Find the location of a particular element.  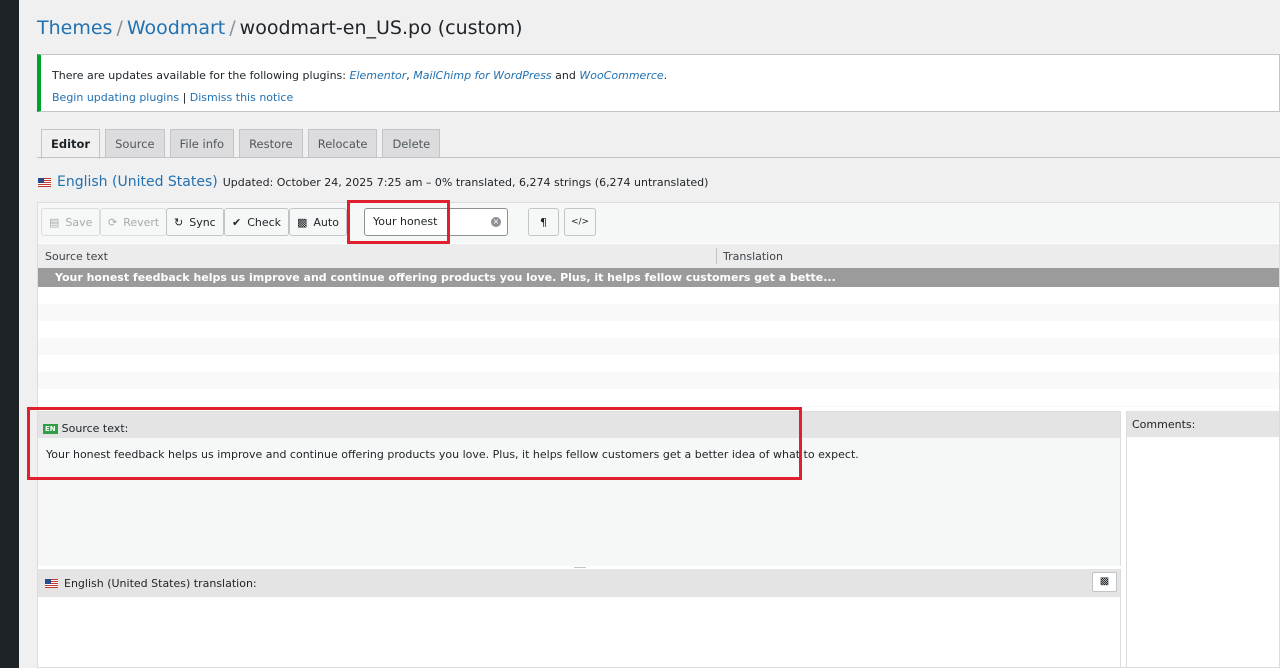

pilcrow-icon: ¶ is located at coordinates (543, 222).